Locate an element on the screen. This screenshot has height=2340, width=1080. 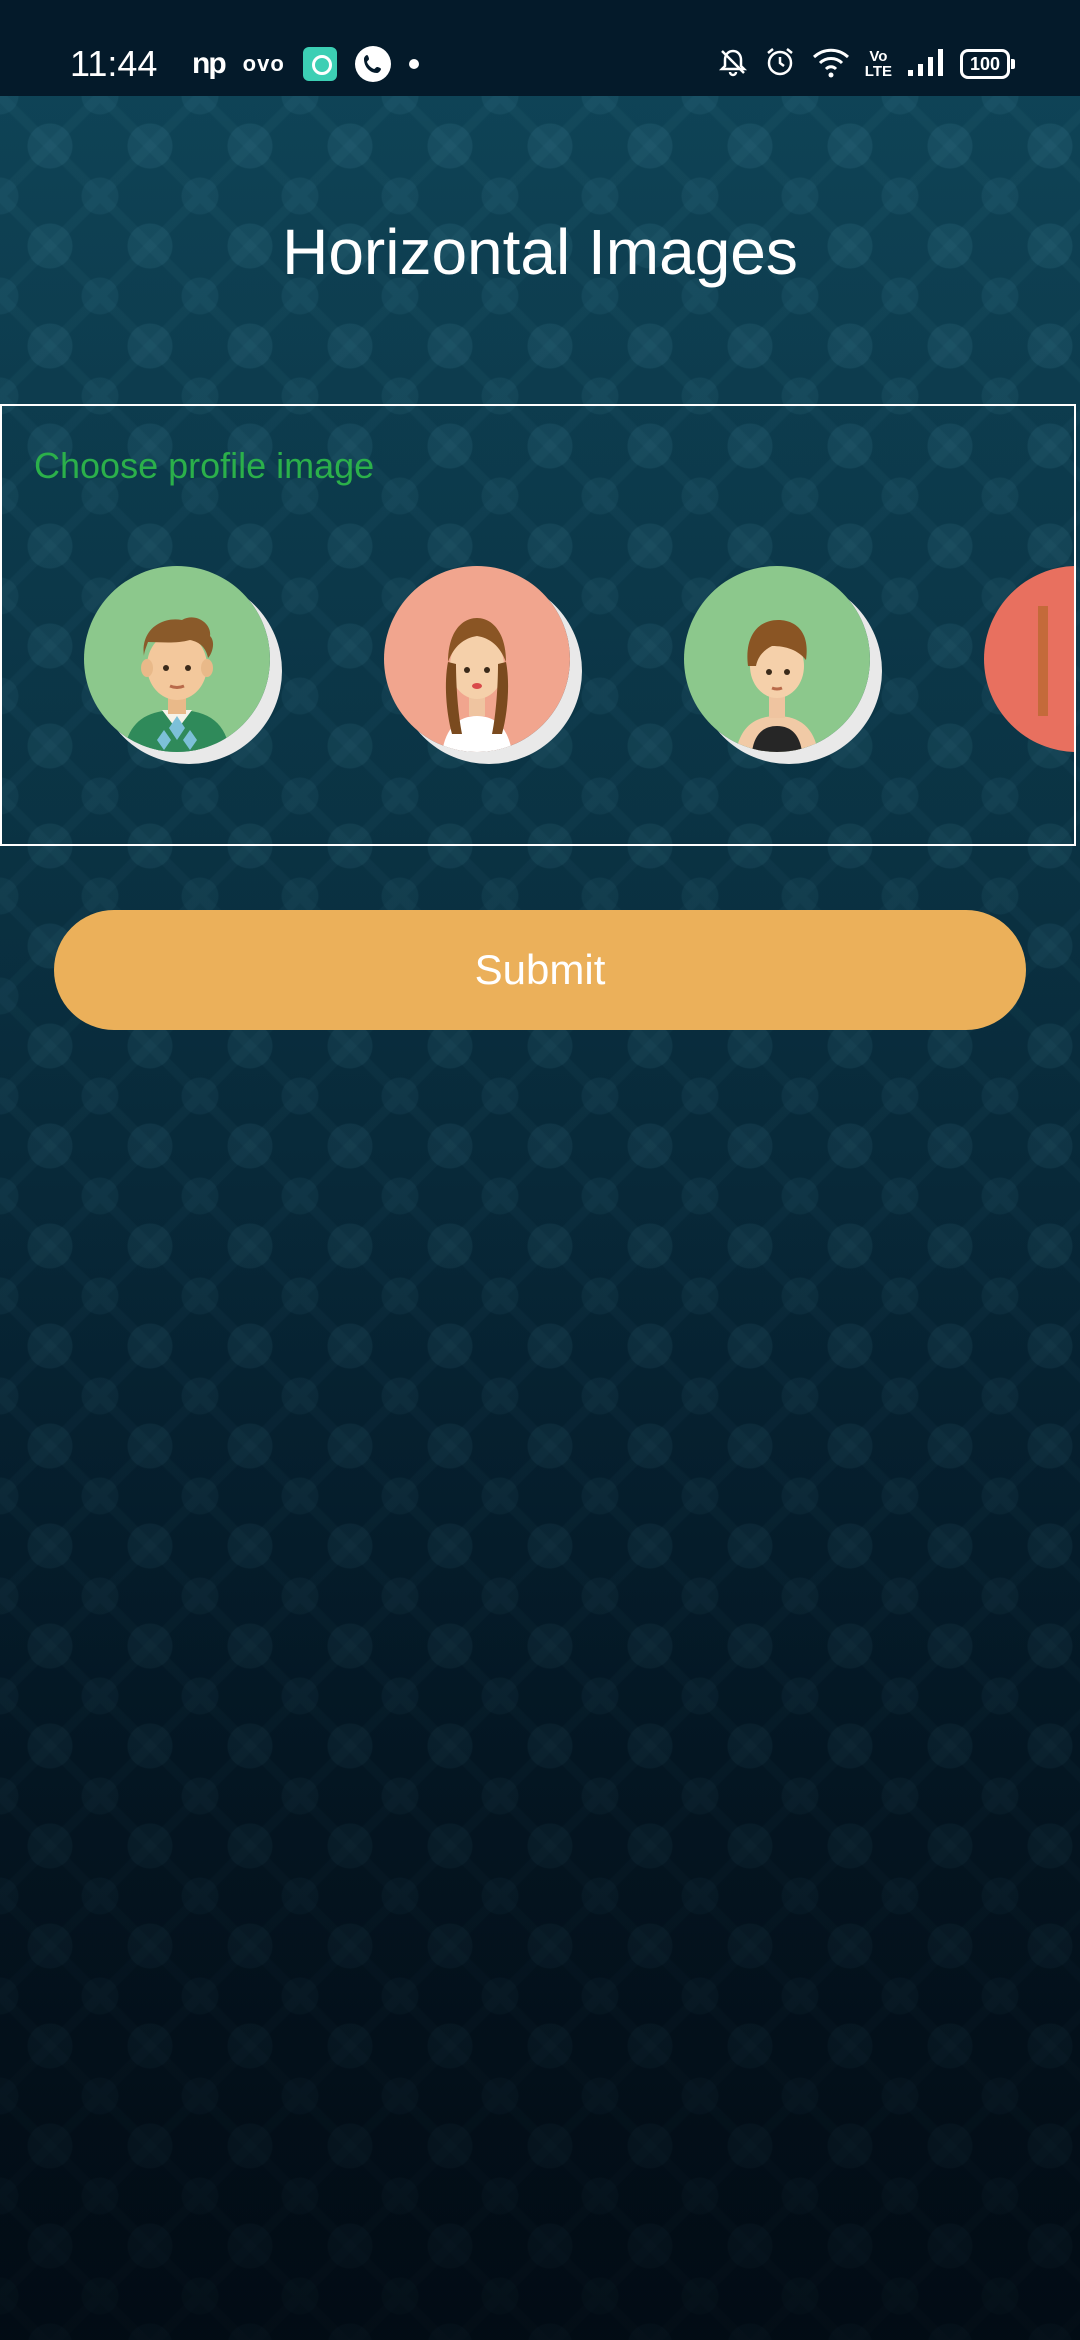
chat-app-icon is located at coordinates (319, 64).